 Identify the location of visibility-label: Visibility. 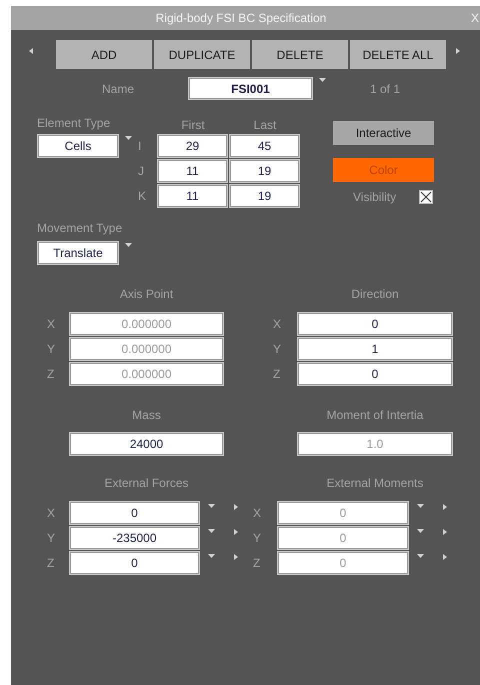
(374, 197).